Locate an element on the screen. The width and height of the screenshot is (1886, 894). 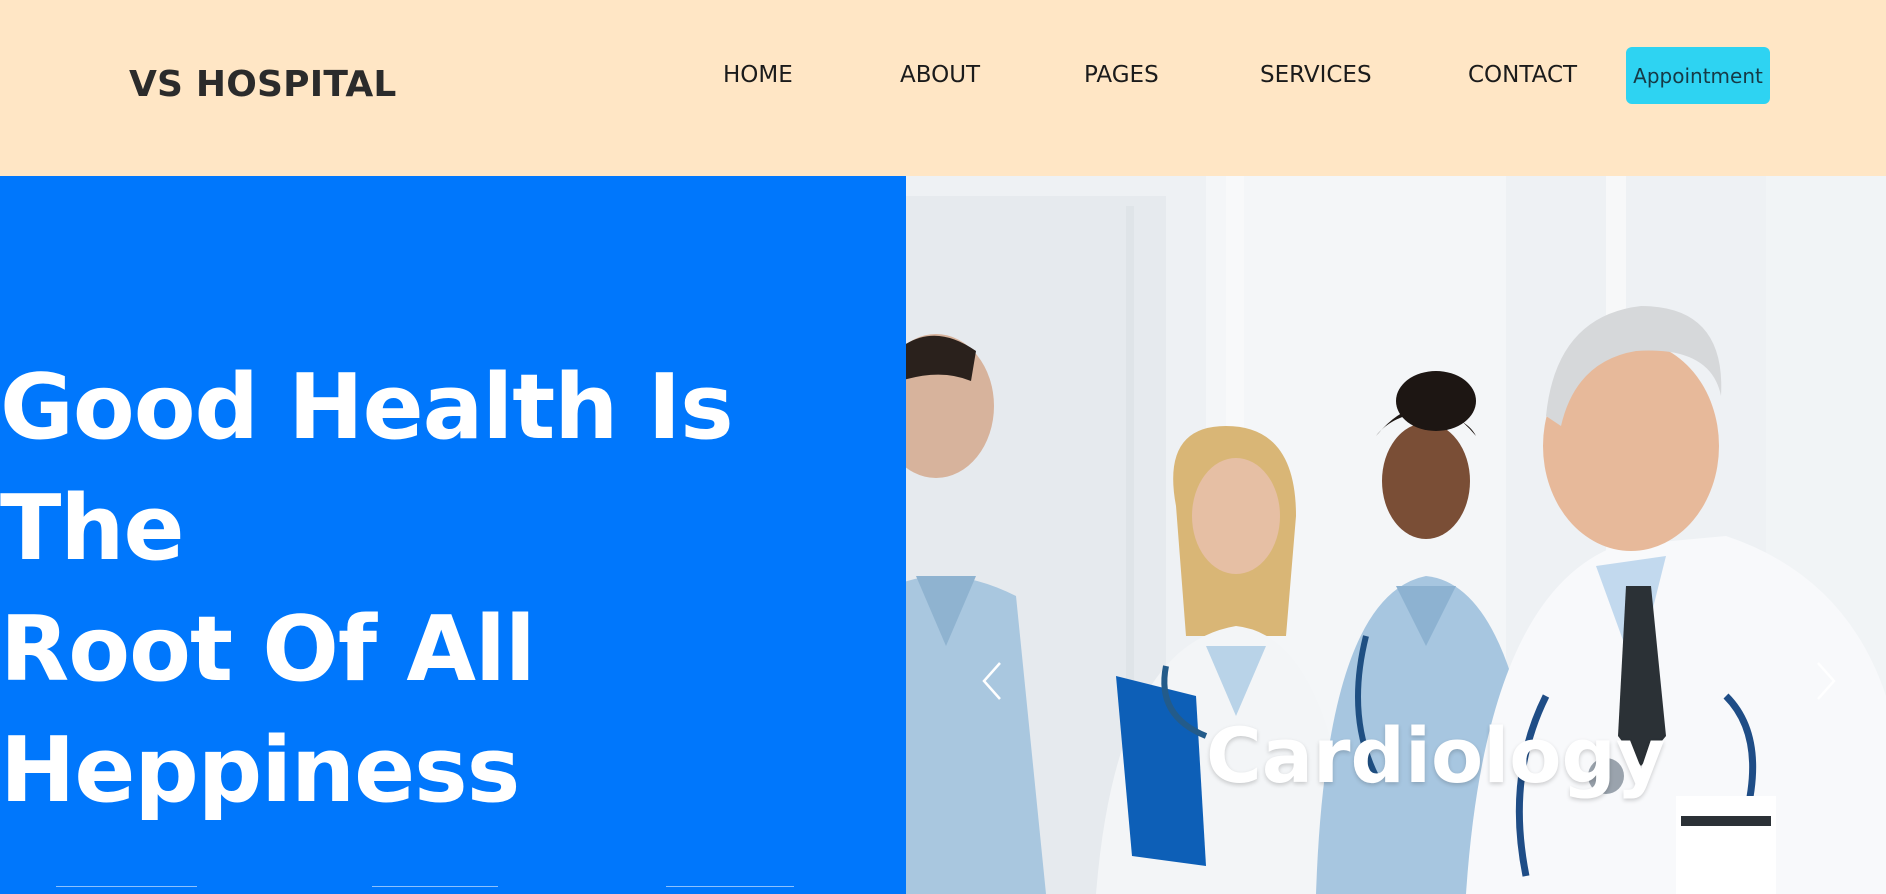
appointment-button: Appointment is located at coordinates (1698, 75).